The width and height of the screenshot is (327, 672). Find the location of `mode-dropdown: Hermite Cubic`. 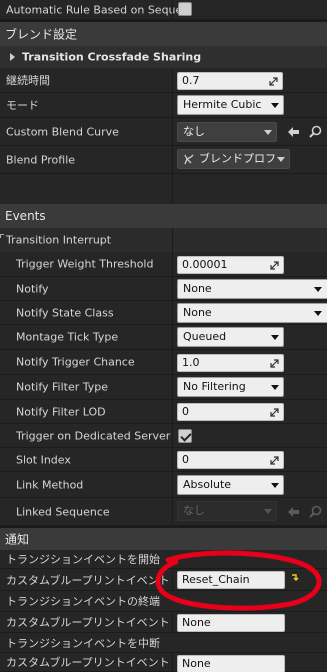

mode-dropdown: Hermite Cubic is located at coordinates (230, 105).